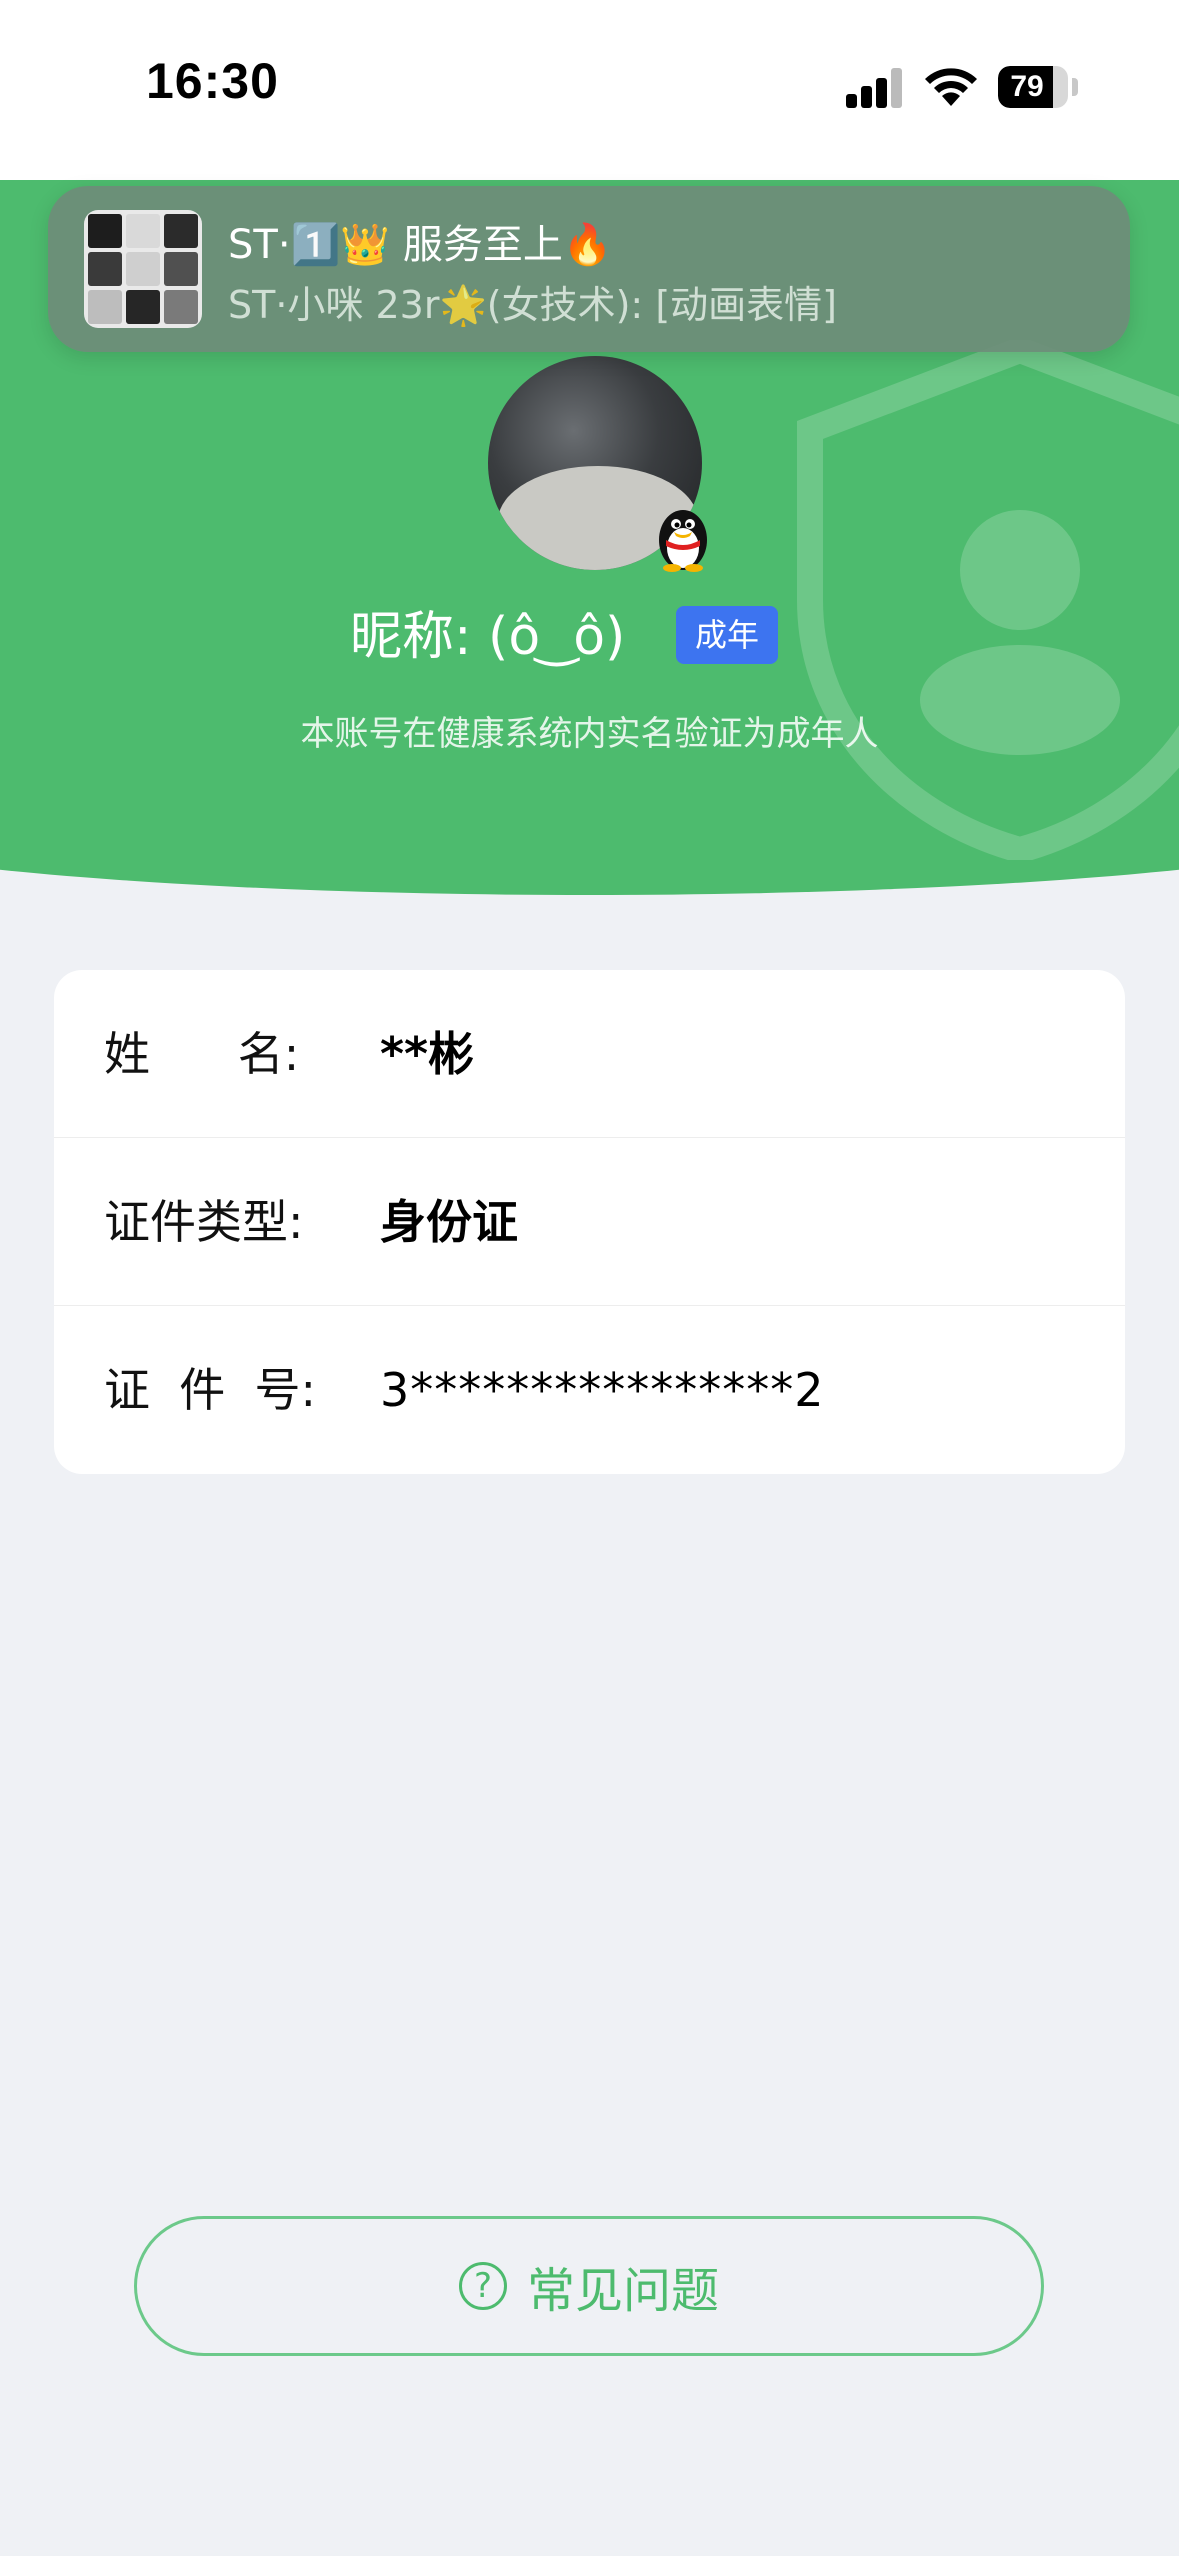 This screenshot has height=2556, width=1179. What do you see at coordinates (212, 81) in the screenshot?
I see `status-time: 16:30` at bounding box center [212, 81].